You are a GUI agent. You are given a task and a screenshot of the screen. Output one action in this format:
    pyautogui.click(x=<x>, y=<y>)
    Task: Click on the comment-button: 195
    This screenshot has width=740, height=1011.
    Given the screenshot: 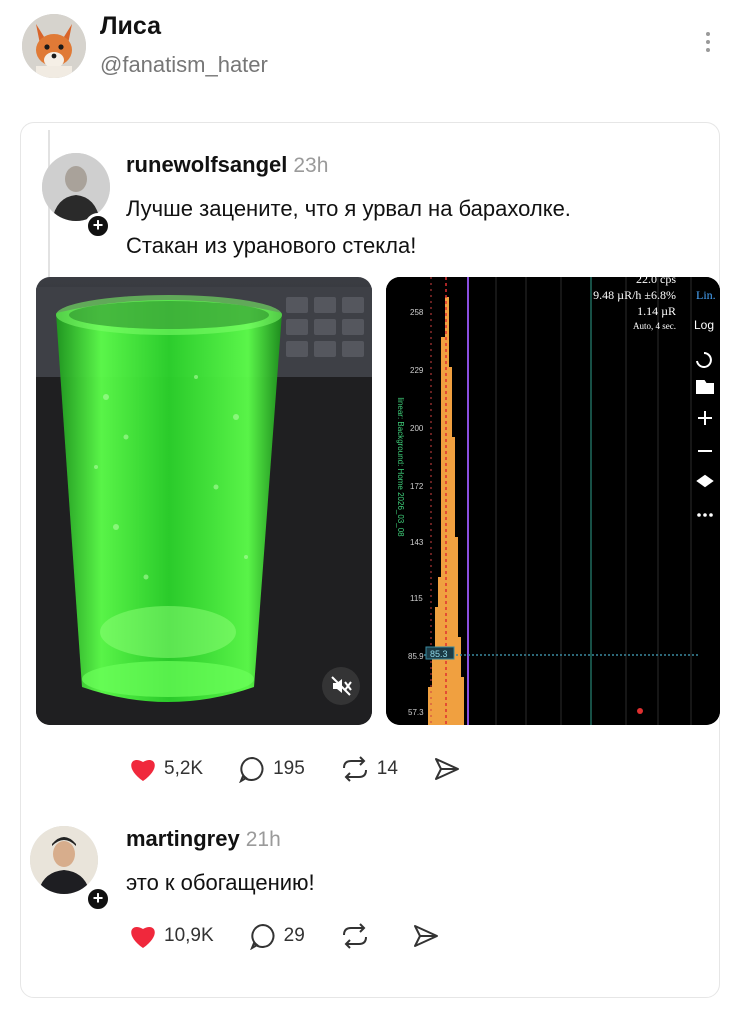 What is the action you would take?
    pyautogui.click(x=271, y=769)
    